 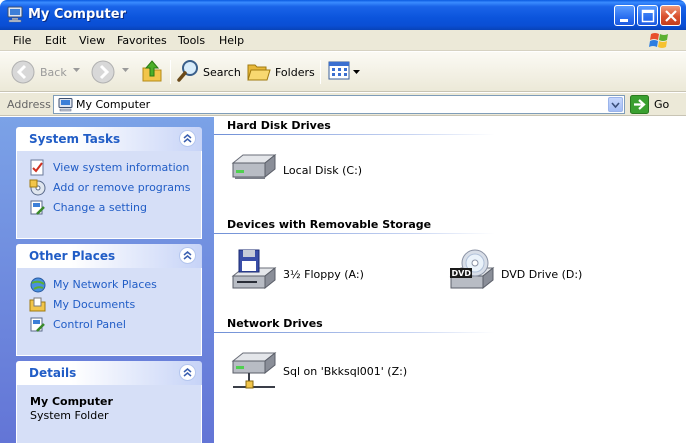 What do you see at coordinates (75, 139) in the screenshot?
I see `system-tasks-title: System Tasks` at bounding box center [75, 139].